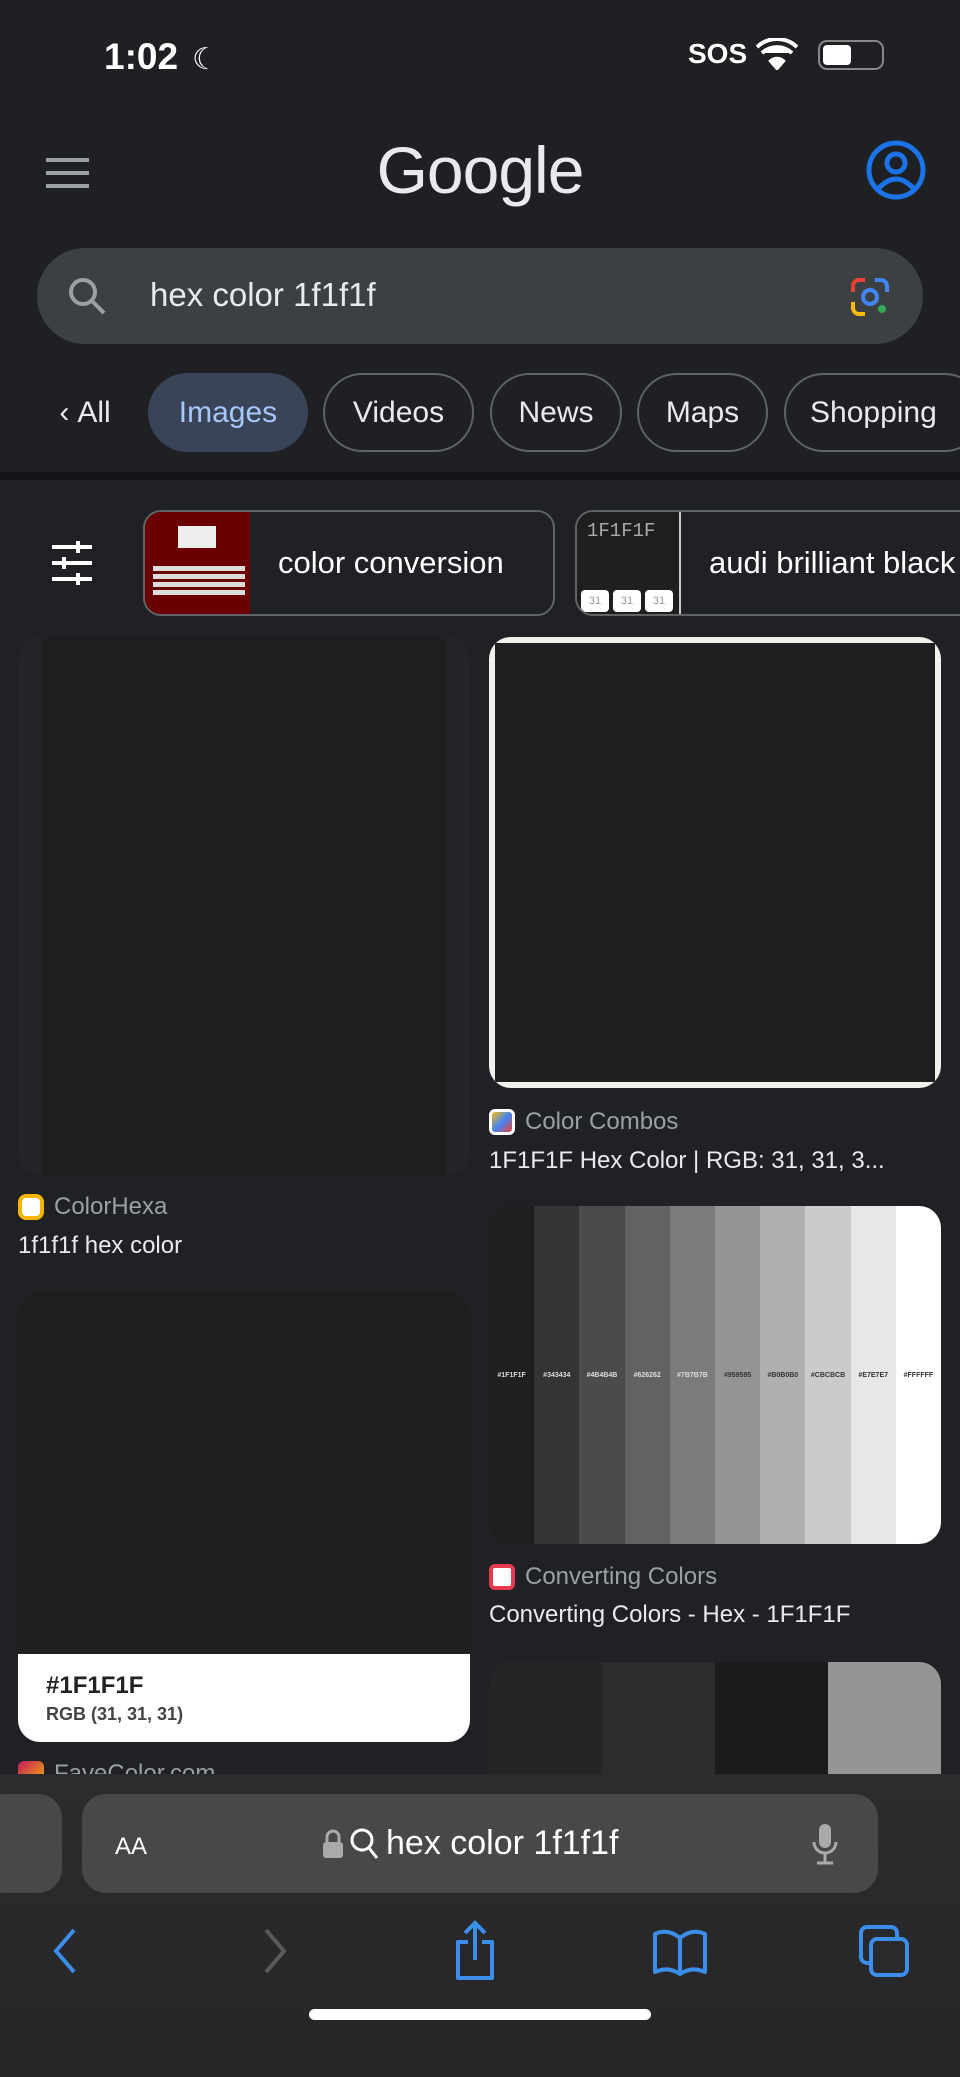 The image size is (960, 2077). What do you see at coordinates (333, 1843) in the screenshot?
I see `lock-icon` at bounding box center [333, 1843].